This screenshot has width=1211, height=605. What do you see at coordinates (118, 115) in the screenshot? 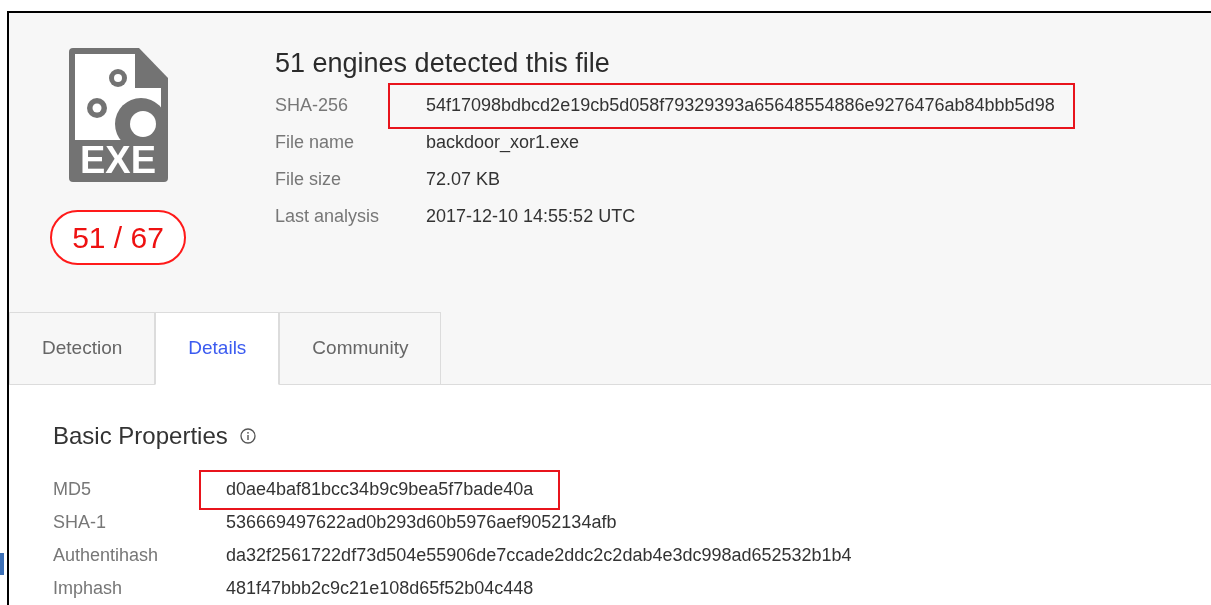
I see `exe-file-icon` at bounding box center [118, 115].